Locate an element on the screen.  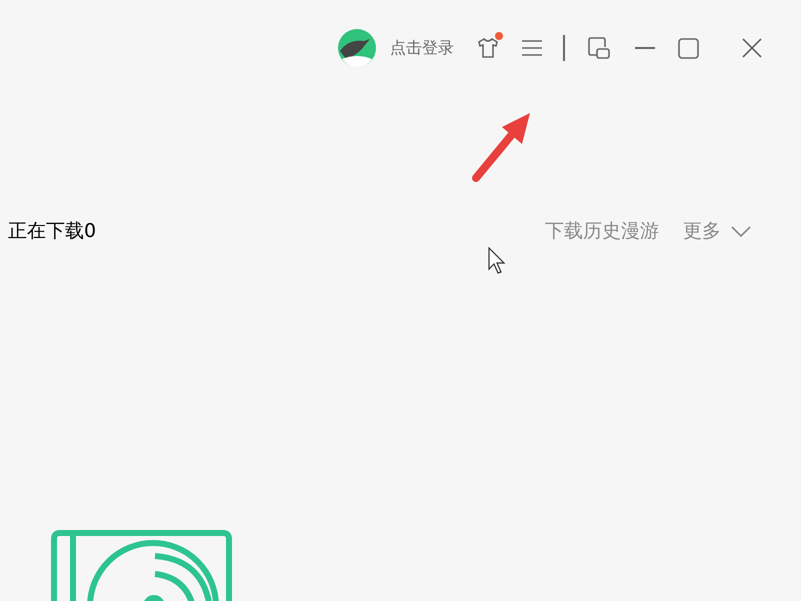
menu-icon is located at coordinates (532, 48).